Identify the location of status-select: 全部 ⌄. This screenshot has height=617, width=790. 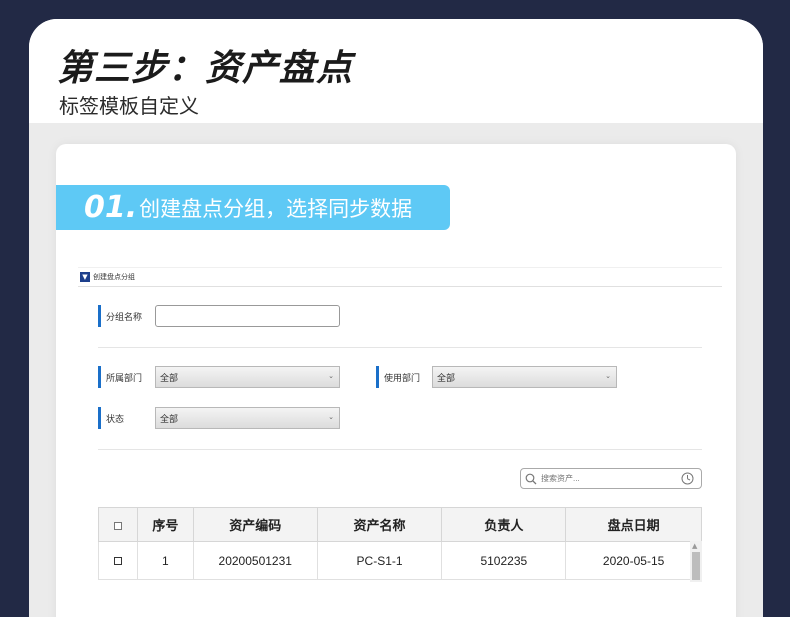
(247, 418).